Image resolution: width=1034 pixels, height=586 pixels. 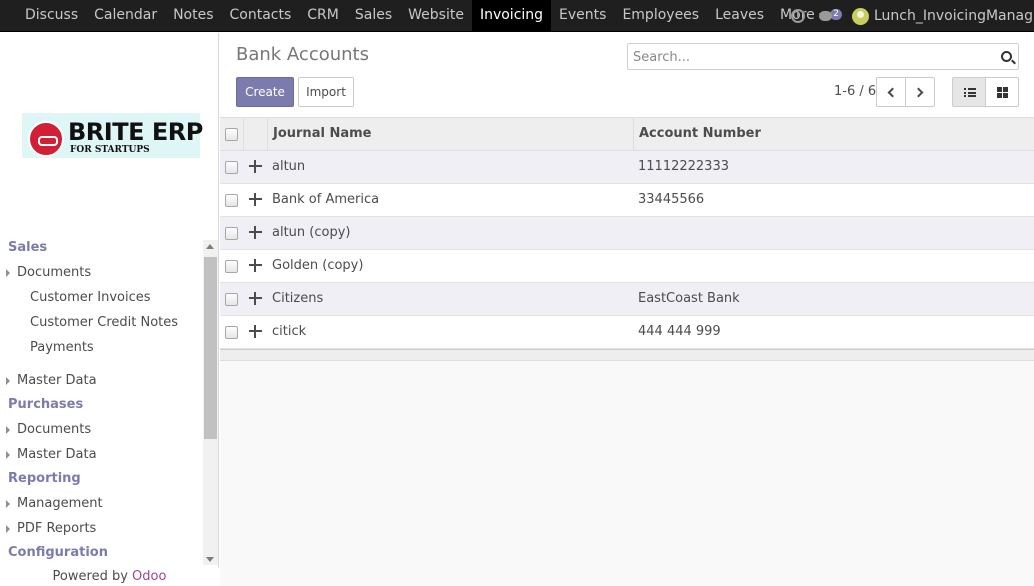 What do you see at coordinates (289, 166) in the screenshot?
I see `journal-name-cell: altun` at bounding box center [289, 166].